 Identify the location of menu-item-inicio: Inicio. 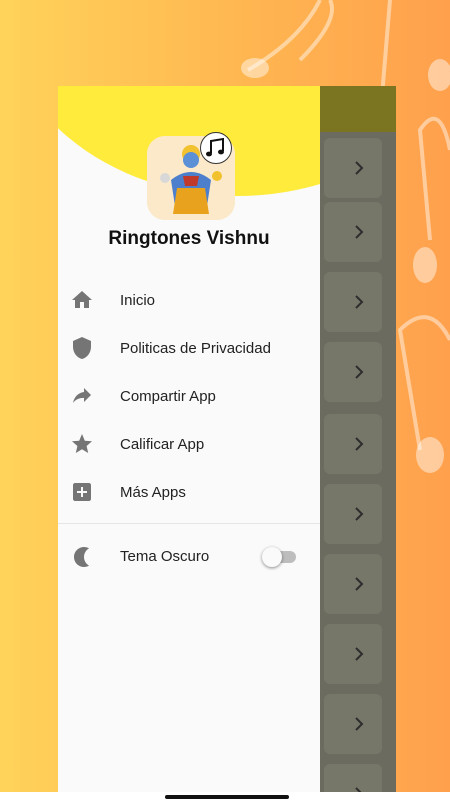
(189, 300).